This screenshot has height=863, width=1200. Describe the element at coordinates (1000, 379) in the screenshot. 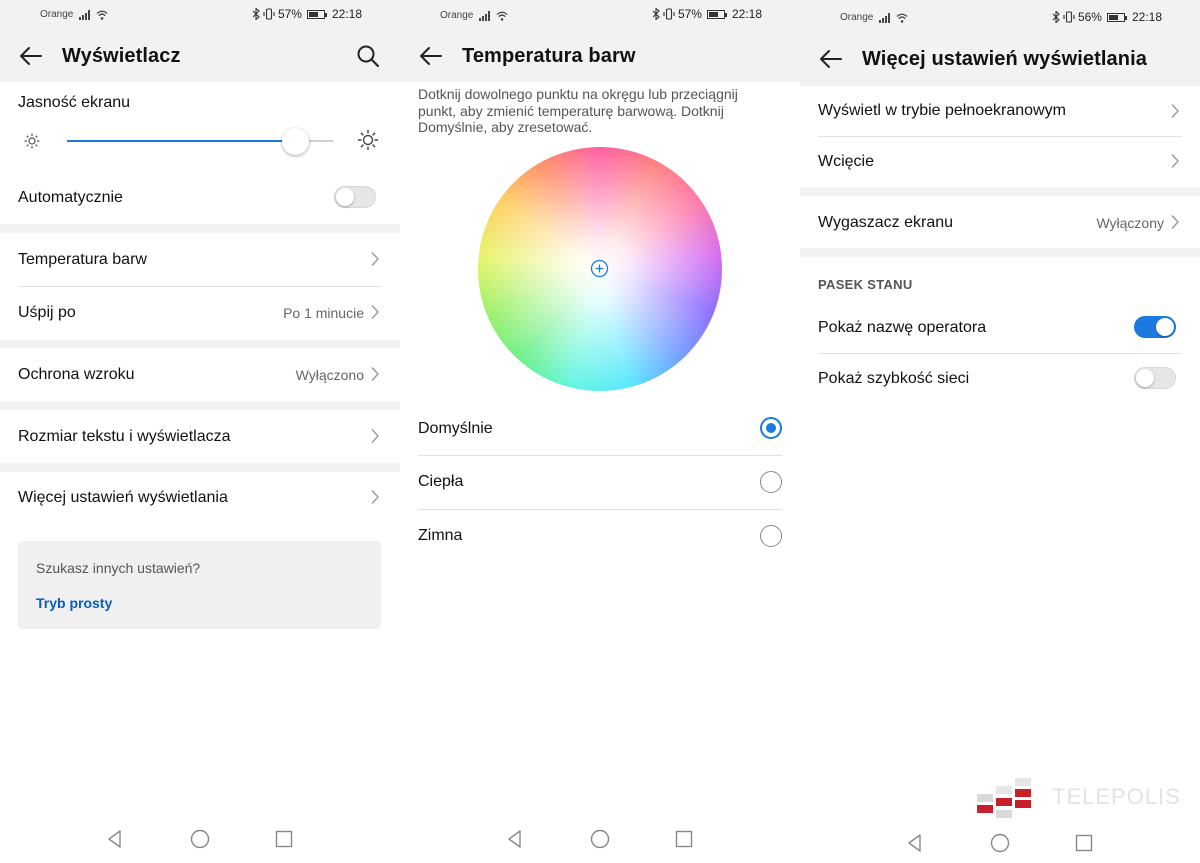

I see `setting-show-speed: Pokaż szybkość sieci` at that location.